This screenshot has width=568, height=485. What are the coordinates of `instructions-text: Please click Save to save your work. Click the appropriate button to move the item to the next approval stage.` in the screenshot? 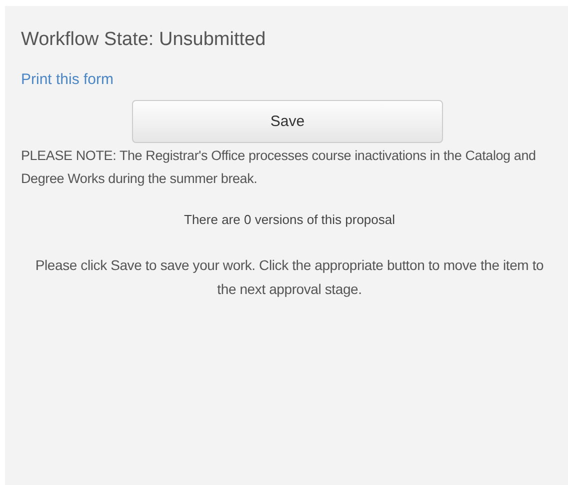 It's located at (289, 277).